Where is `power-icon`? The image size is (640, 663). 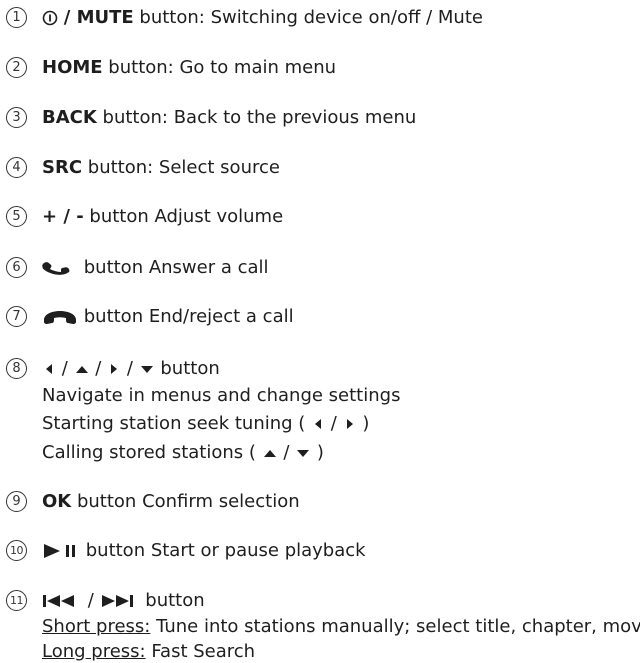 power-icon is located at coordinates (50, 18).